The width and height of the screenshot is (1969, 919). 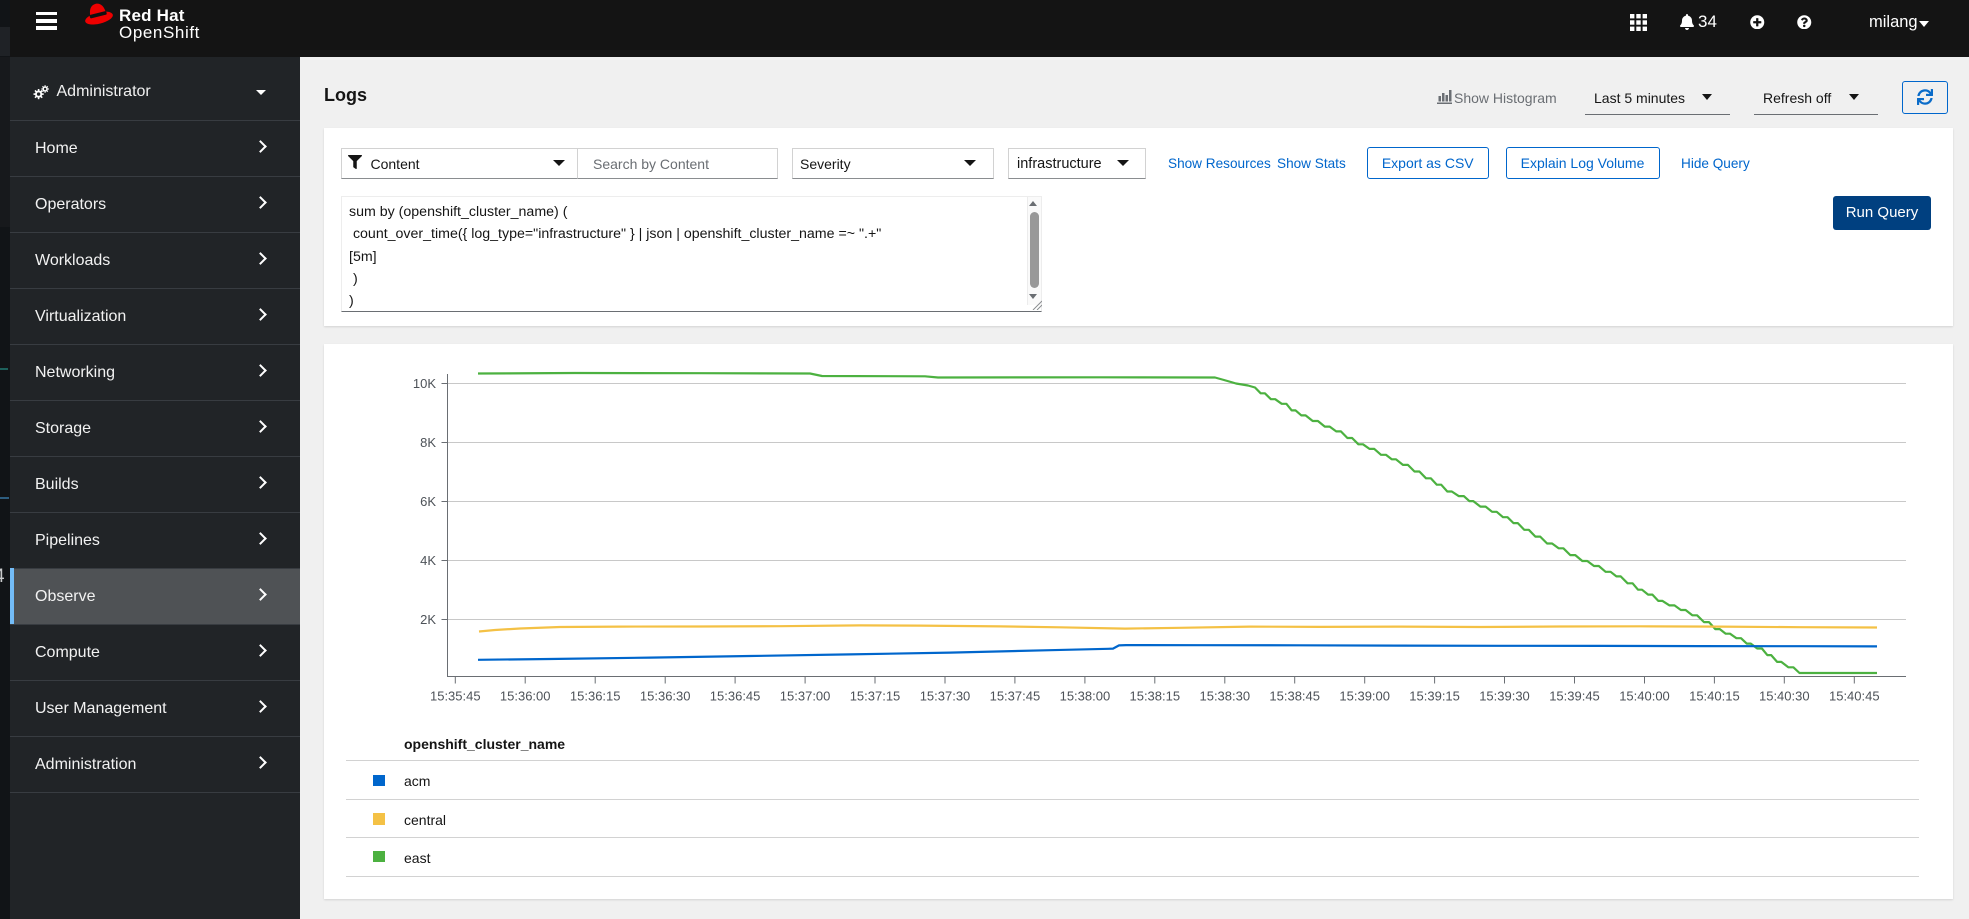 What do you see at coordinates (428, 619) in the screenshot?
I see `svg-text: 2K` at bounding box center [428, 619].